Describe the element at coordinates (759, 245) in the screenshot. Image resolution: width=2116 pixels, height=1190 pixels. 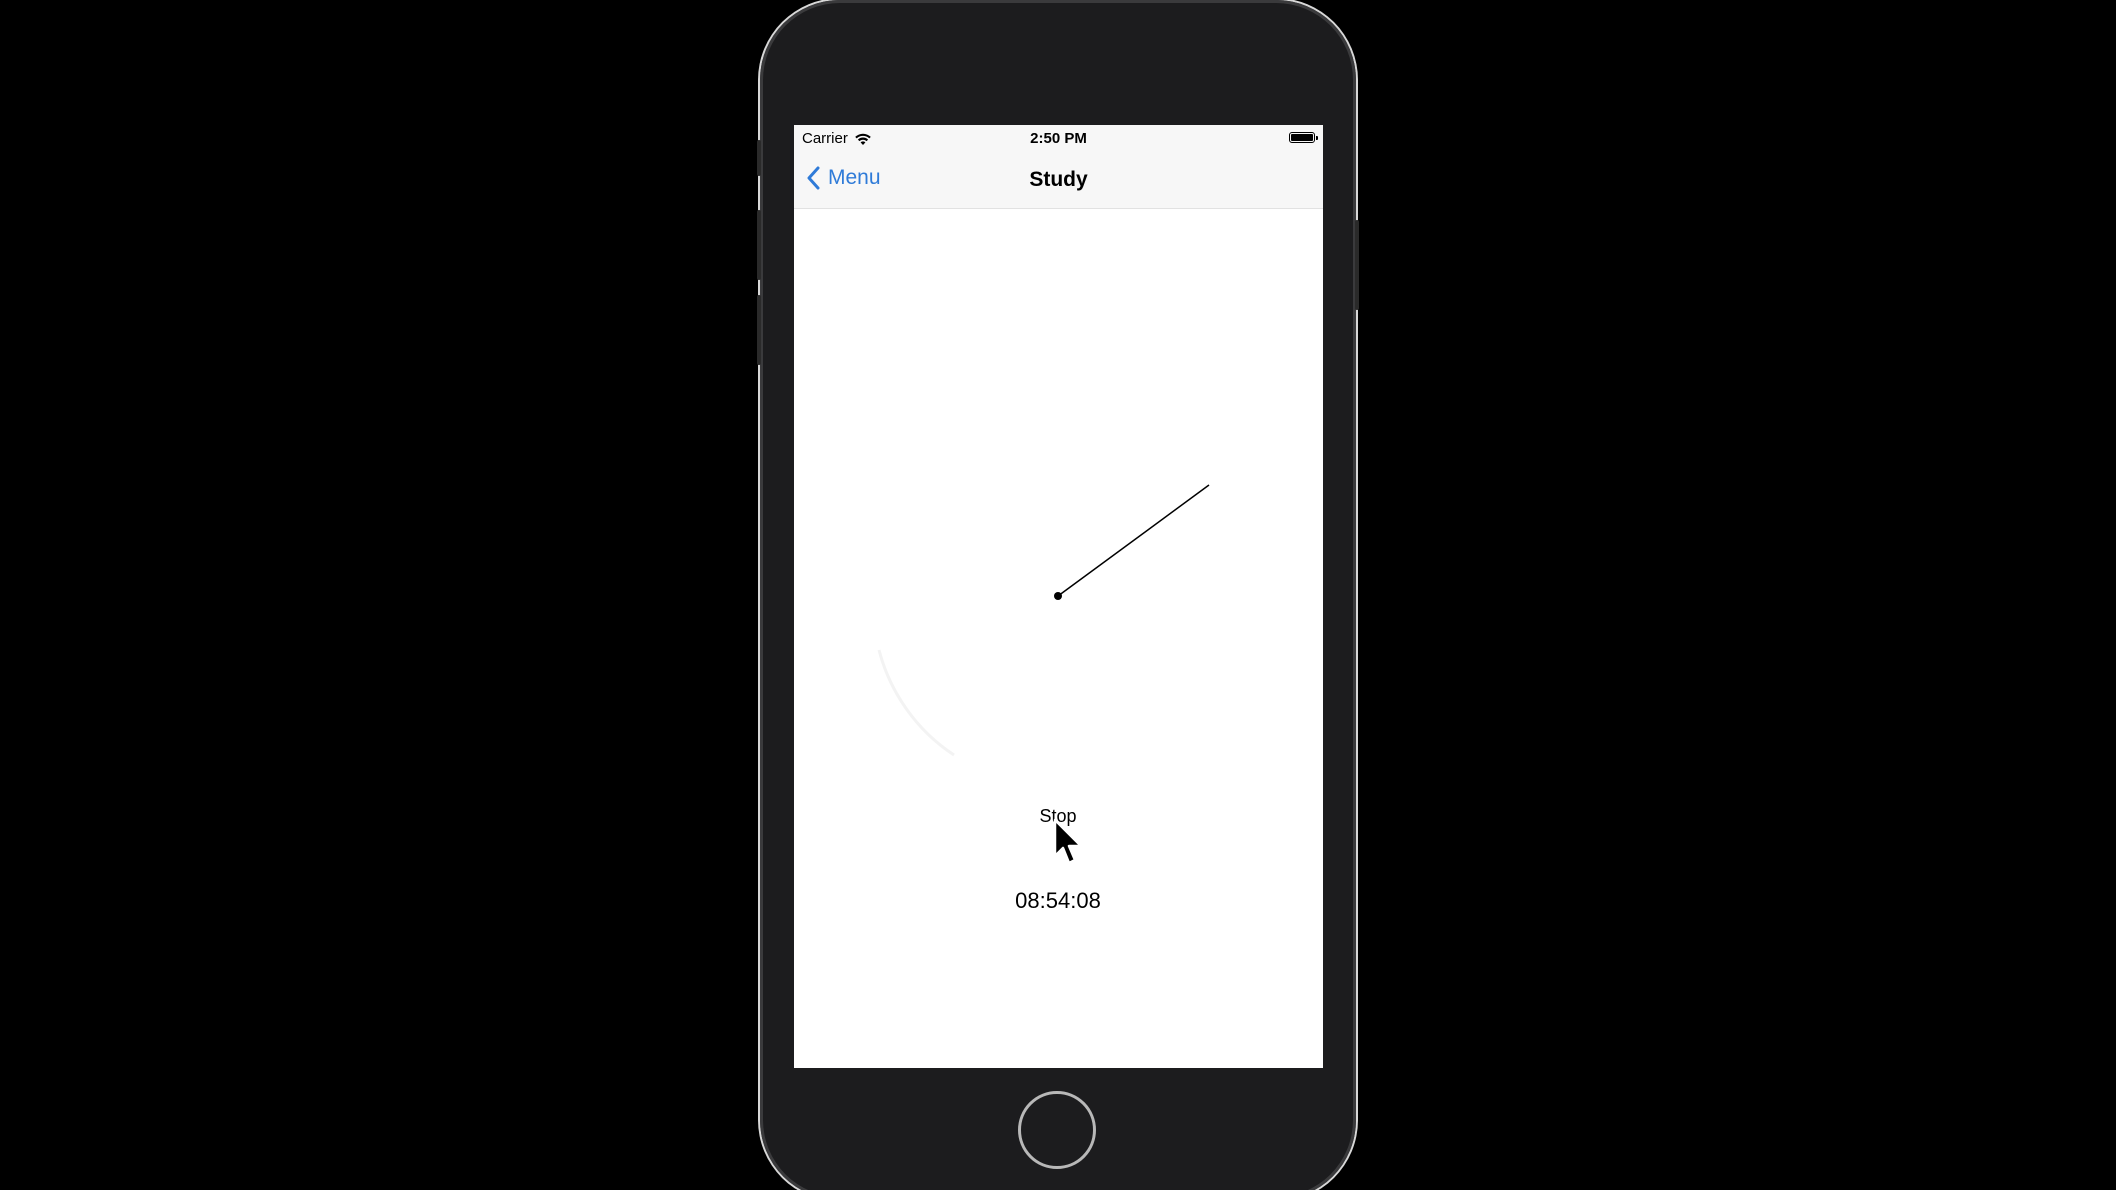
I see `volume-up-button` at that location.